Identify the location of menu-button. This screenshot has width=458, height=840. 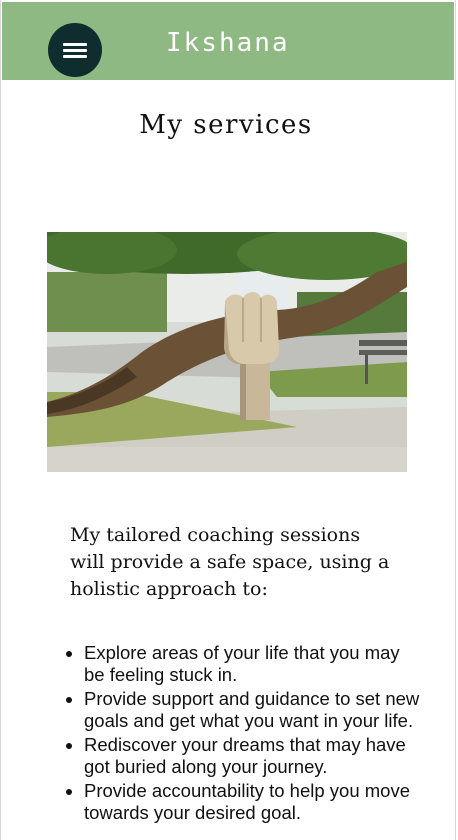
(75, 50).